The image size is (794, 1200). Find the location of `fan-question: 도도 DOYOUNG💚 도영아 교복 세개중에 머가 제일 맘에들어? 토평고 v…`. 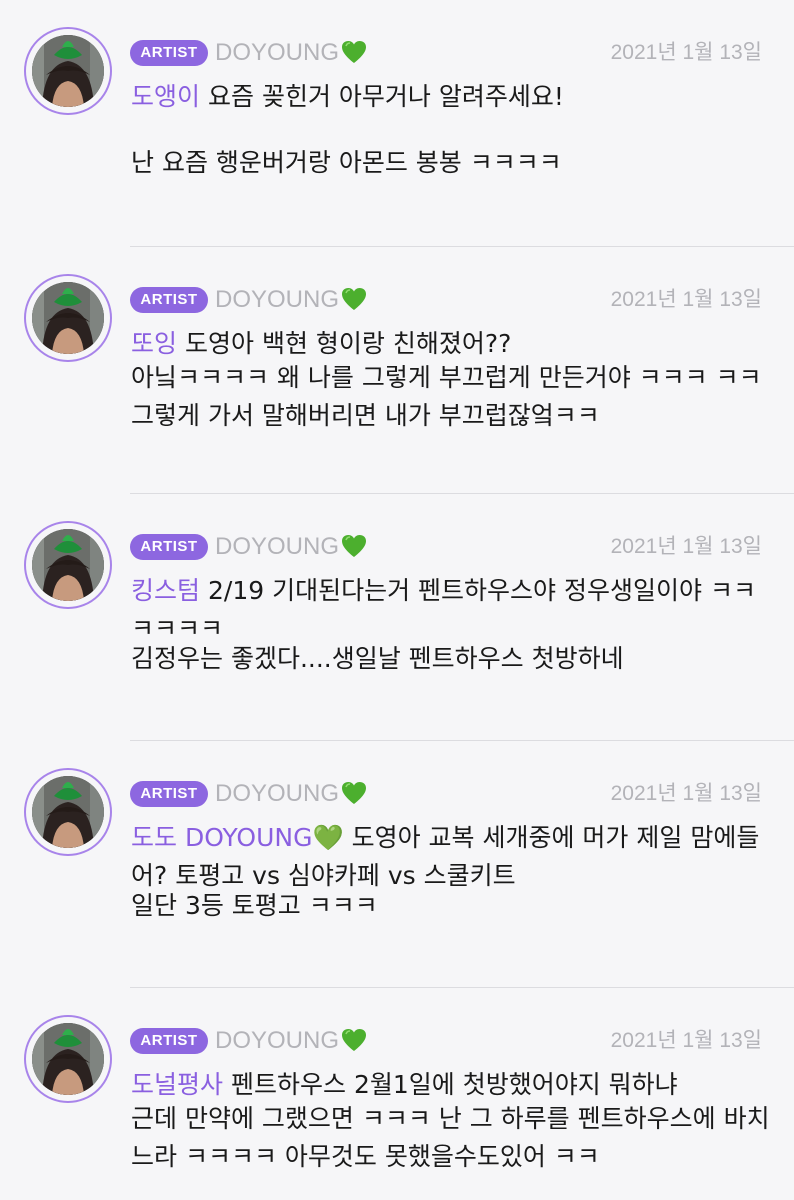

fan-question: 도도 DOYOUNG💚 도영아 교복 세개중에 머가 제일 맘에들어? 토평고 v… is located at coordinates (451, 857).